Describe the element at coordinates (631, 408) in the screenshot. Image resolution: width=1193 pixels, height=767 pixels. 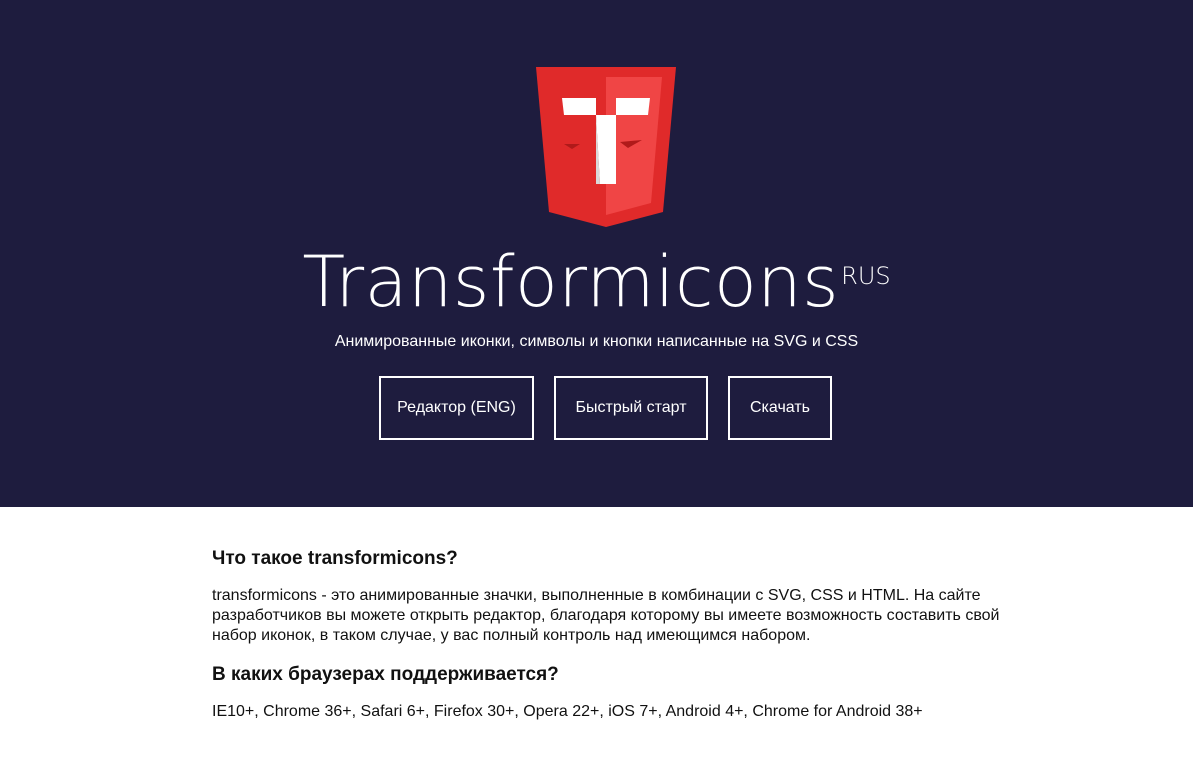
I see `quick-start-button: Быстрый старт` at that location.